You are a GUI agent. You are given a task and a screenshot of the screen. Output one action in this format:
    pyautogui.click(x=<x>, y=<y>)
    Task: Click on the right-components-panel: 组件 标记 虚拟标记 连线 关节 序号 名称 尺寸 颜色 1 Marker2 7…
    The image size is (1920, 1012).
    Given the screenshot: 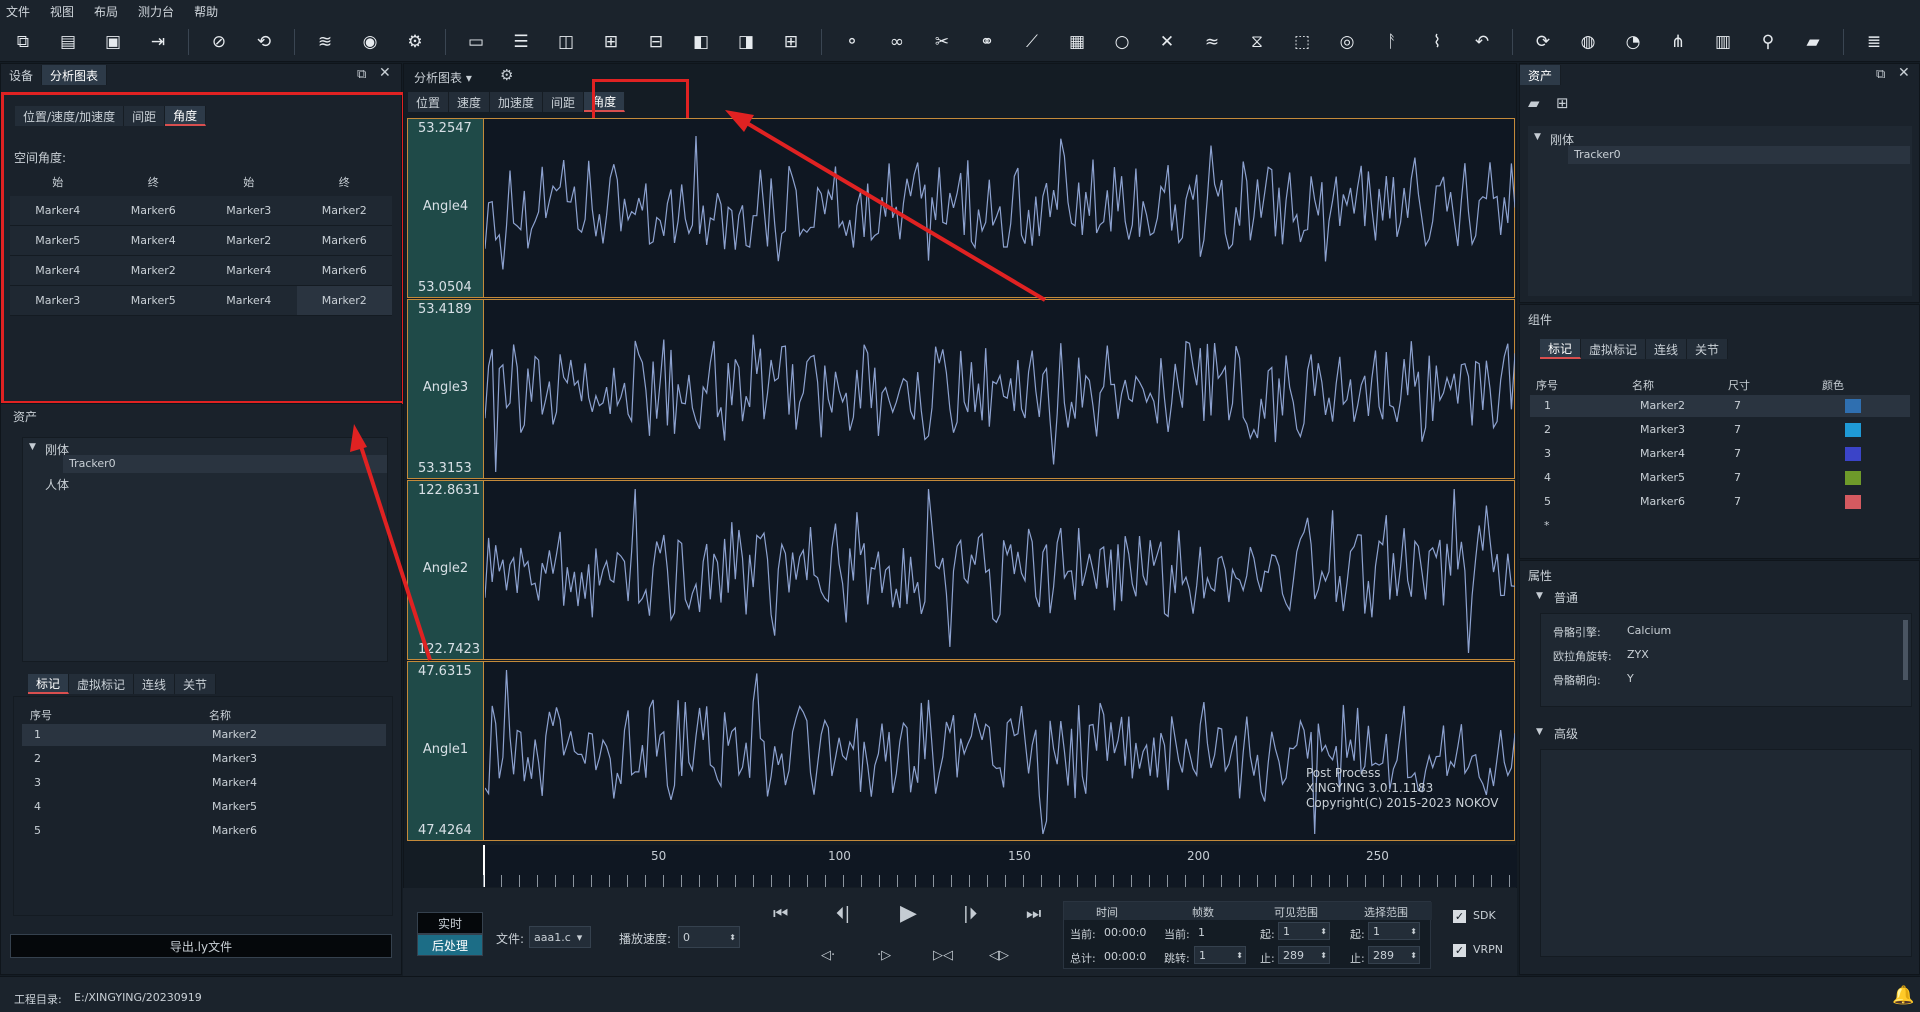 What is the action you would take?
    pyautogui.click(x=1719, y=431)
    